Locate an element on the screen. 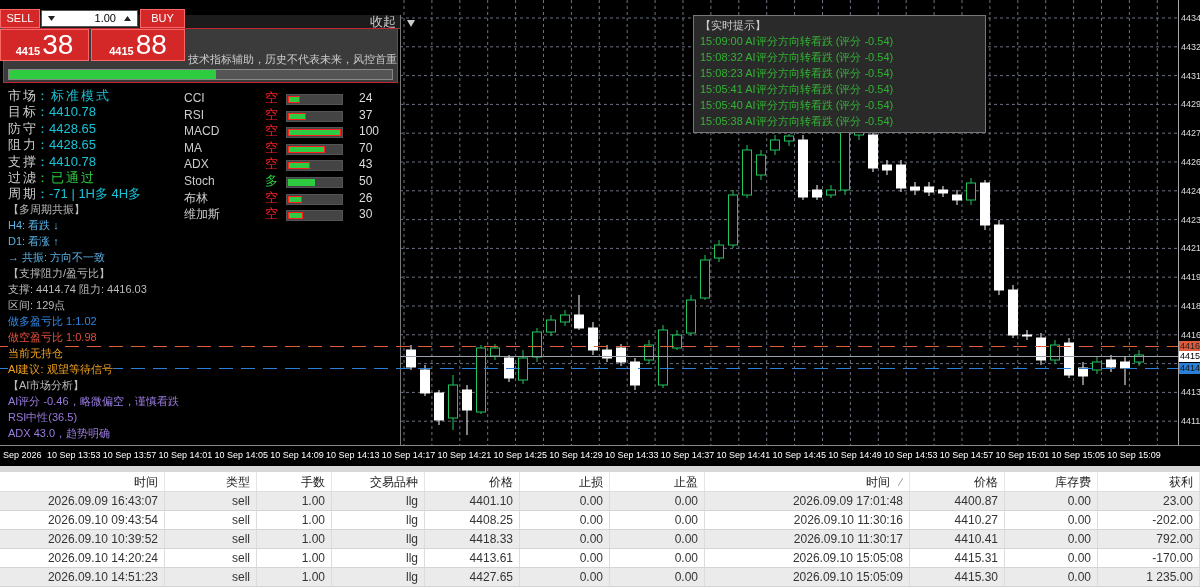  table-cell: 2026.09.10 11:30:16 is located at coordinates (807, 520).